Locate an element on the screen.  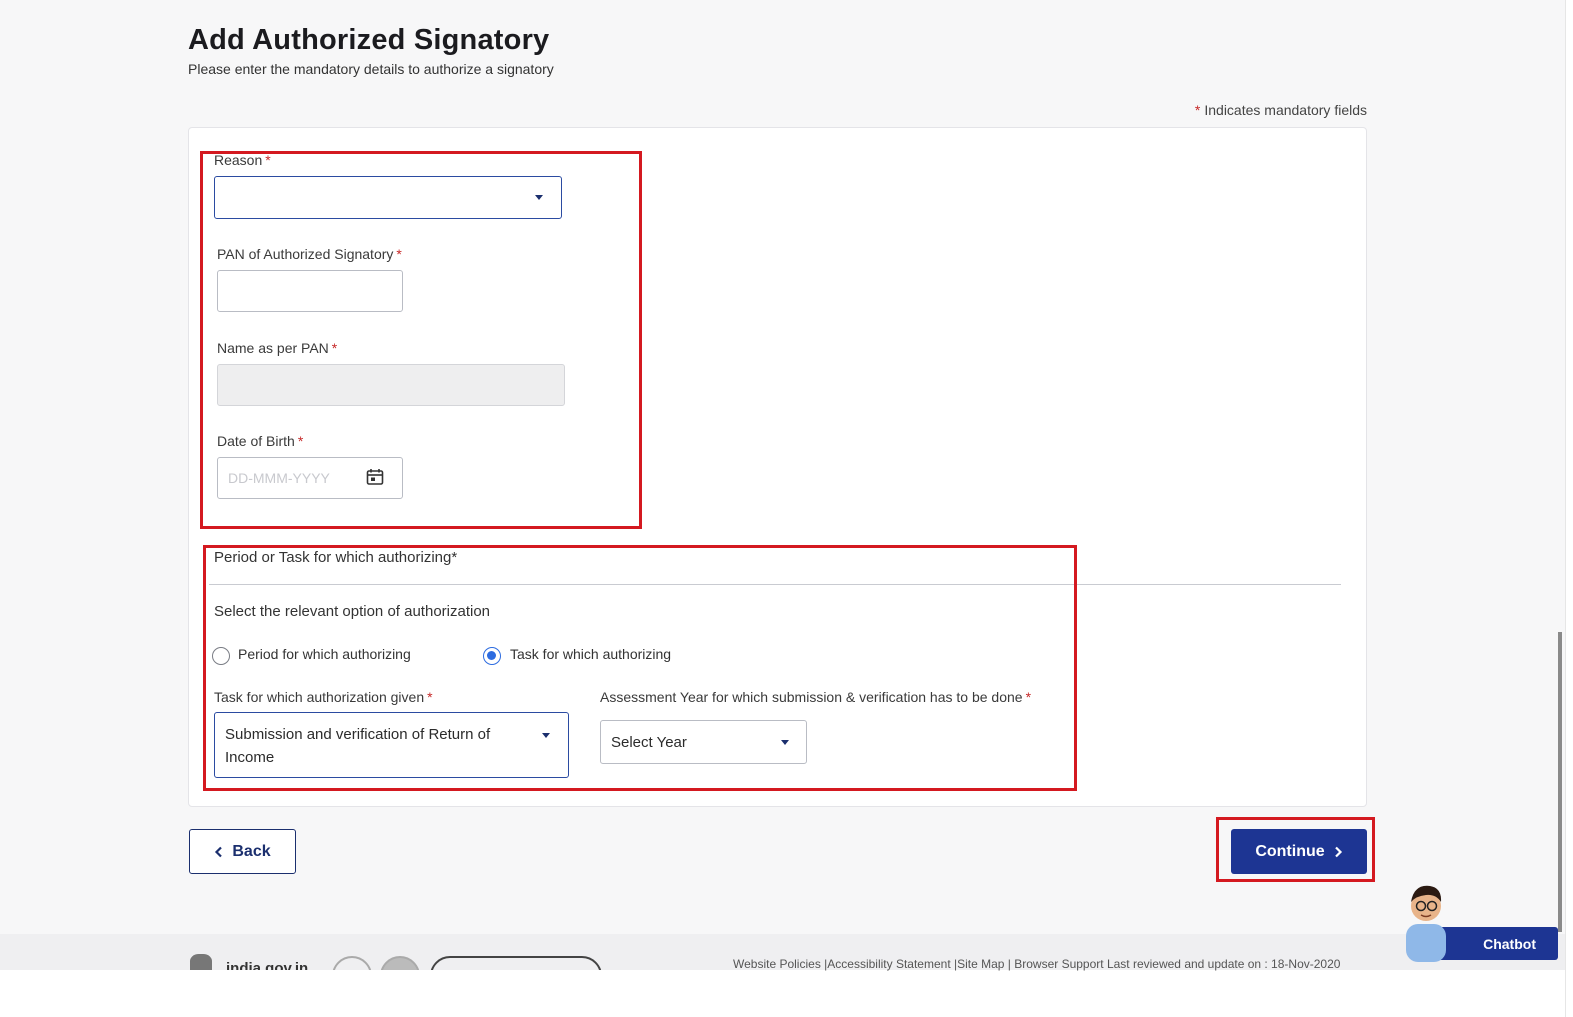
name-label: Name as per PAN * is located at coordinates (277, 348).